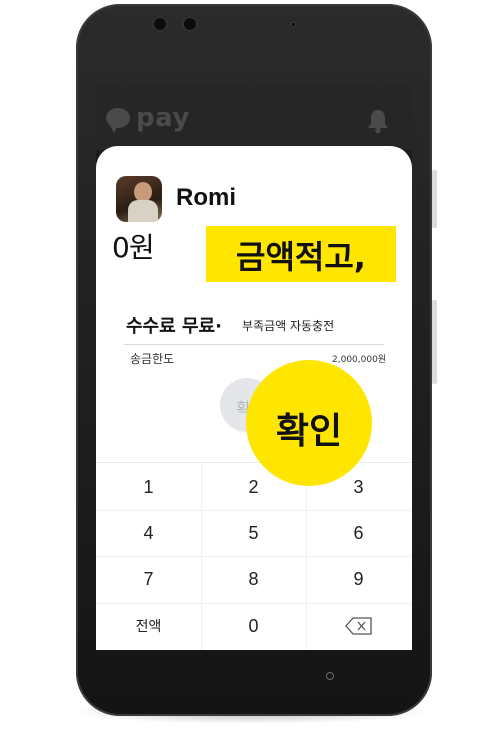  Describe the element at coordinates (378, 123) in the screenshot. I see `bell-icon` at that location.